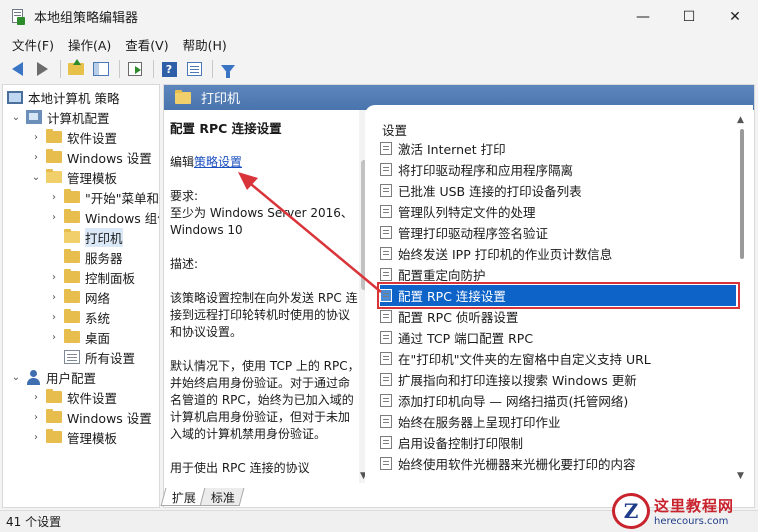 The width and height of the screenshot is (758, 532). I want to click on help-icon: ?, so click(169, 69).